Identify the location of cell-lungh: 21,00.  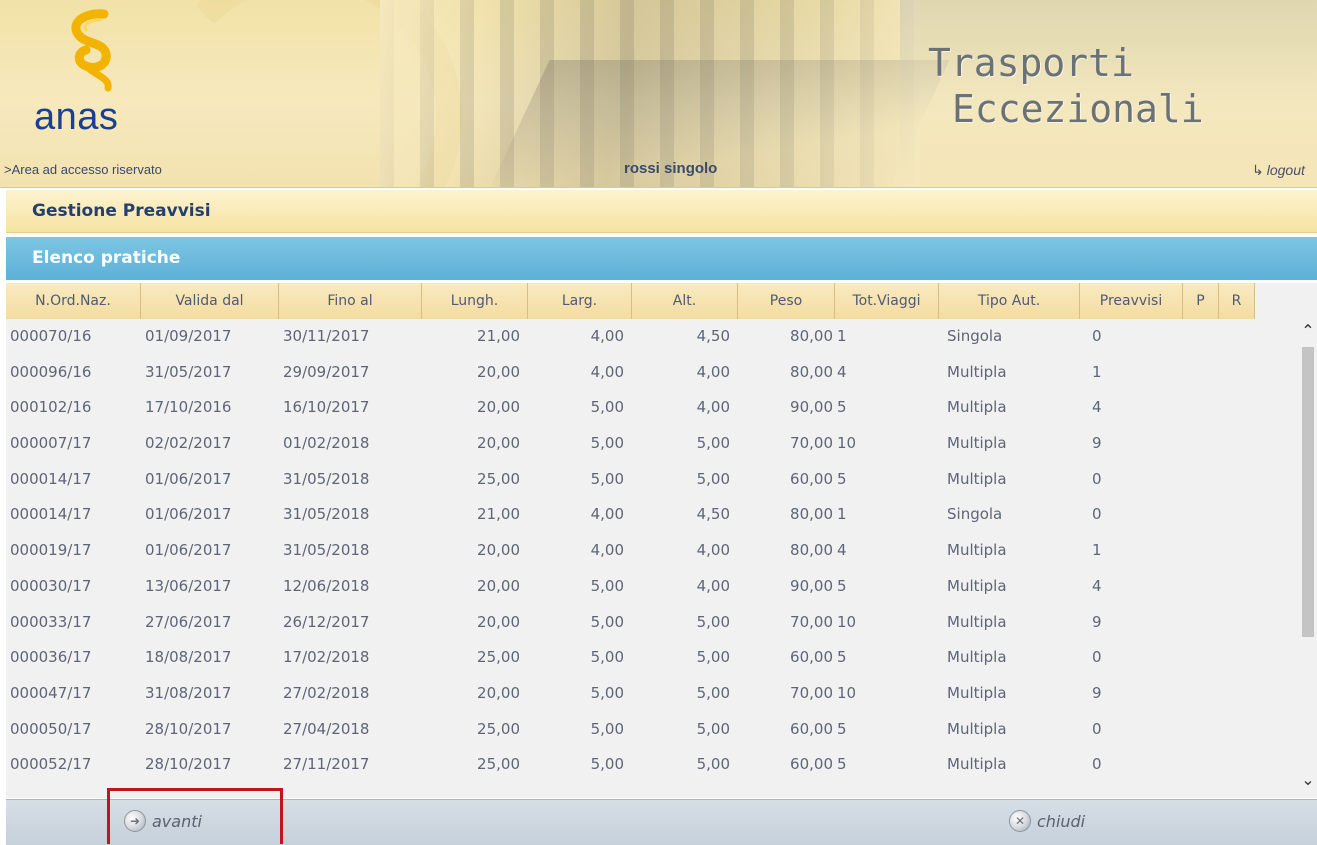
(498, 514).